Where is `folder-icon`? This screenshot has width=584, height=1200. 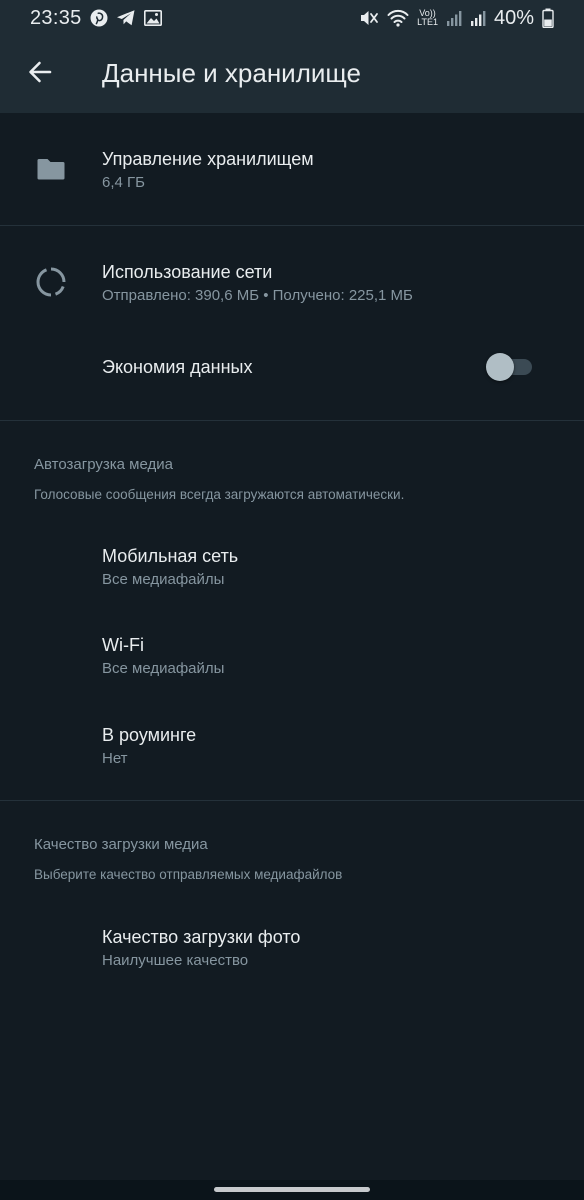 folder-icon is located at coordinates (51, 169).